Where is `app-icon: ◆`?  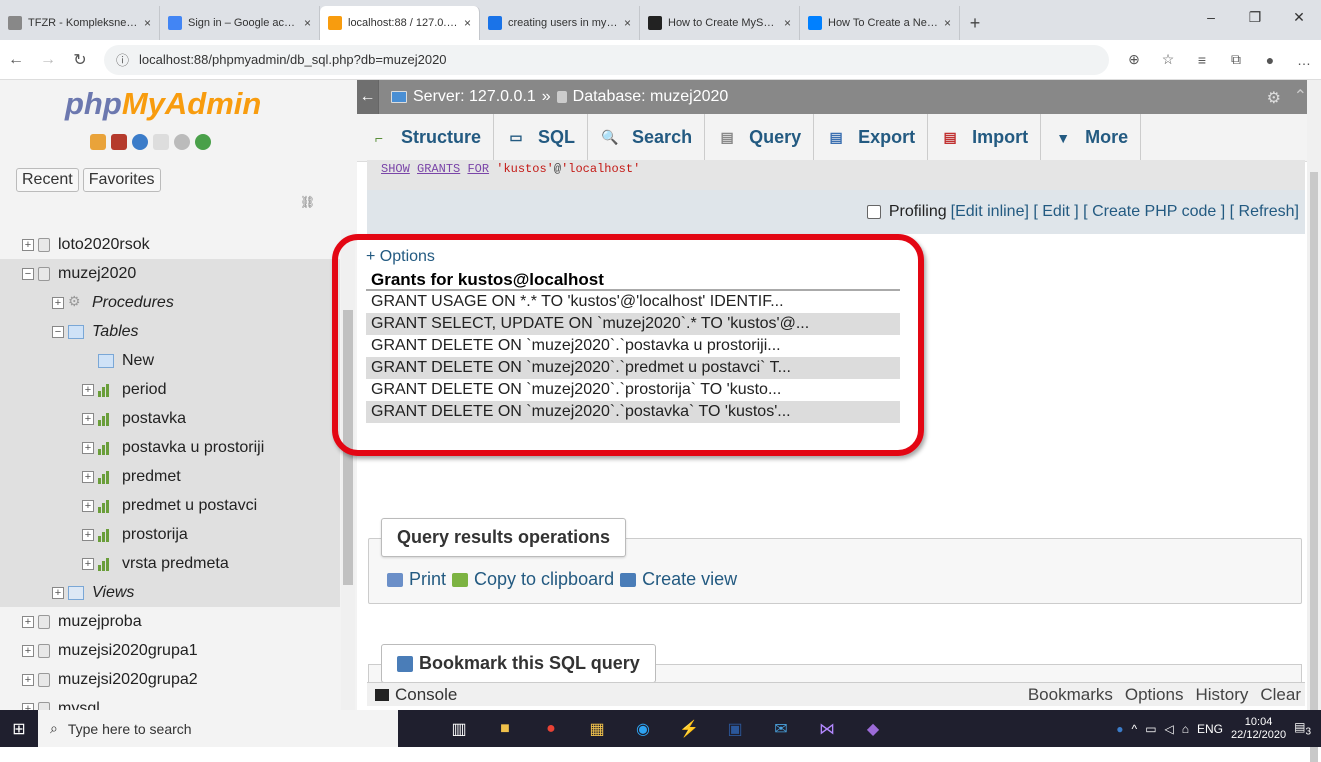 app-icon: ◆ is located at coordinates (873, 728).